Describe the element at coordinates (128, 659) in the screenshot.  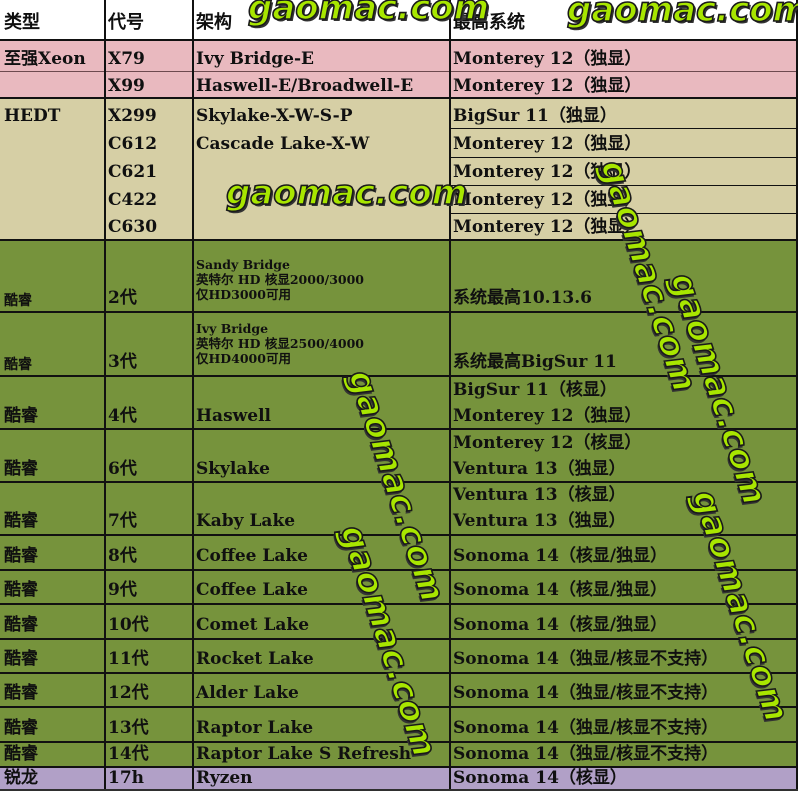
I see `code-11: 11代` at that location.